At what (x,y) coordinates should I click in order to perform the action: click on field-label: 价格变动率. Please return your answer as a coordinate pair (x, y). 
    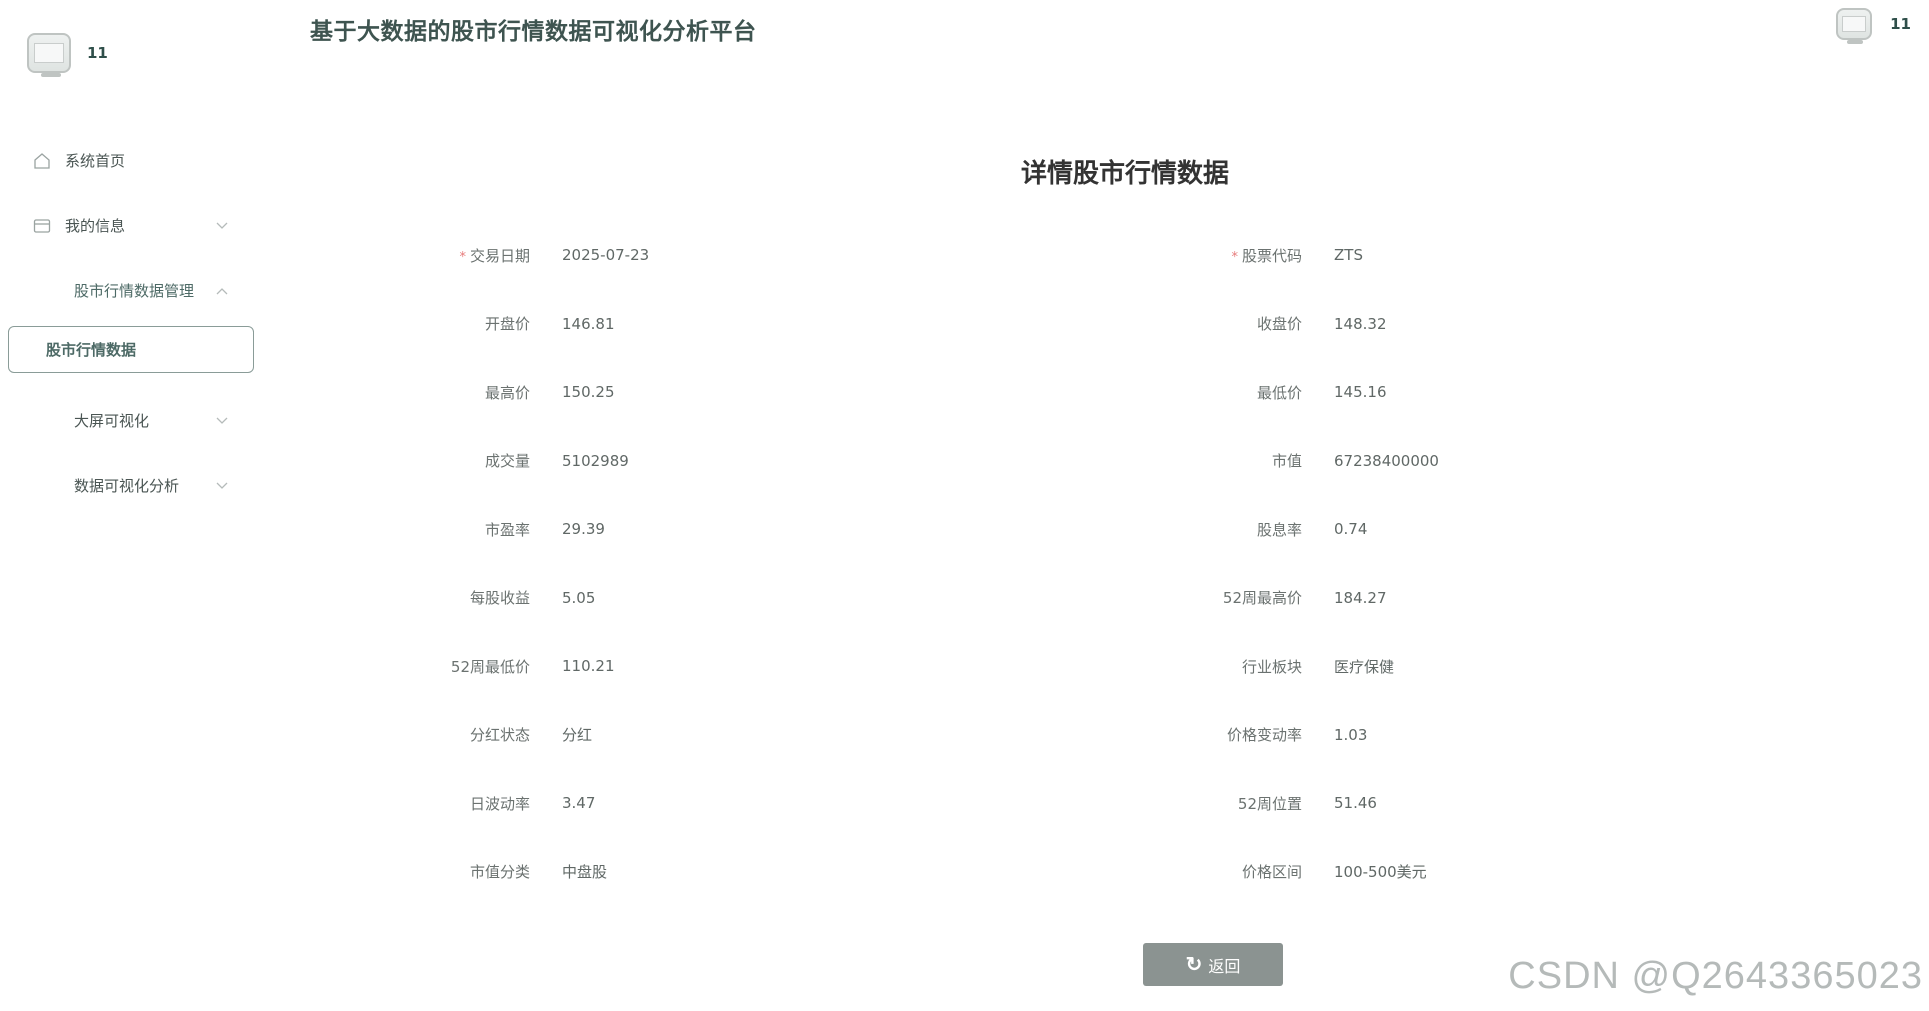
    Looking at the image, I should click on (1247, 734).